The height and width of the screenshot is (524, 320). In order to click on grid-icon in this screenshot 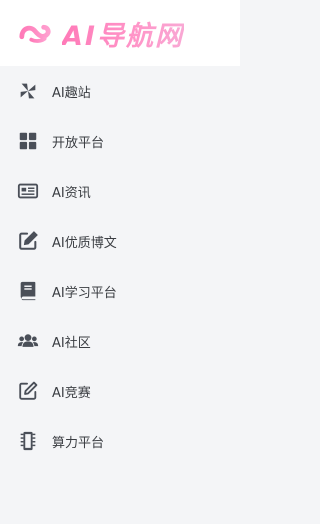, I will do `click(28, 141)`.